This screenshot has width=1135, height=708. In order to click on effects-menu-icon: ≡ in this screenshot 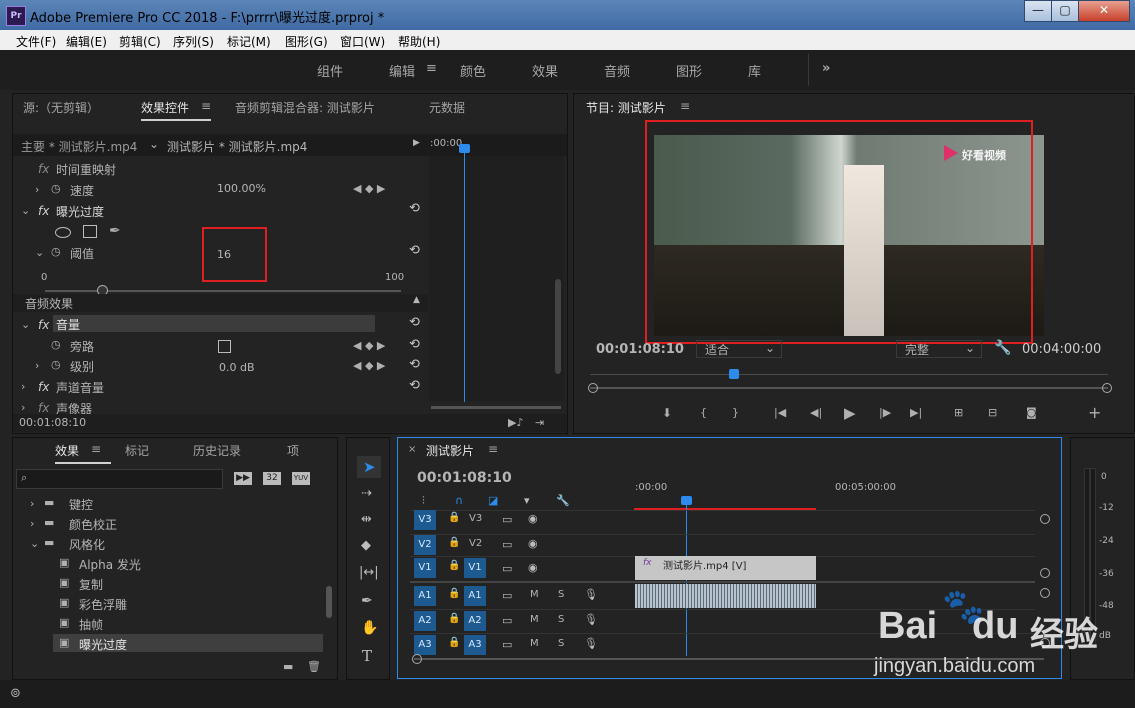, I will do `click(96, 449)`.